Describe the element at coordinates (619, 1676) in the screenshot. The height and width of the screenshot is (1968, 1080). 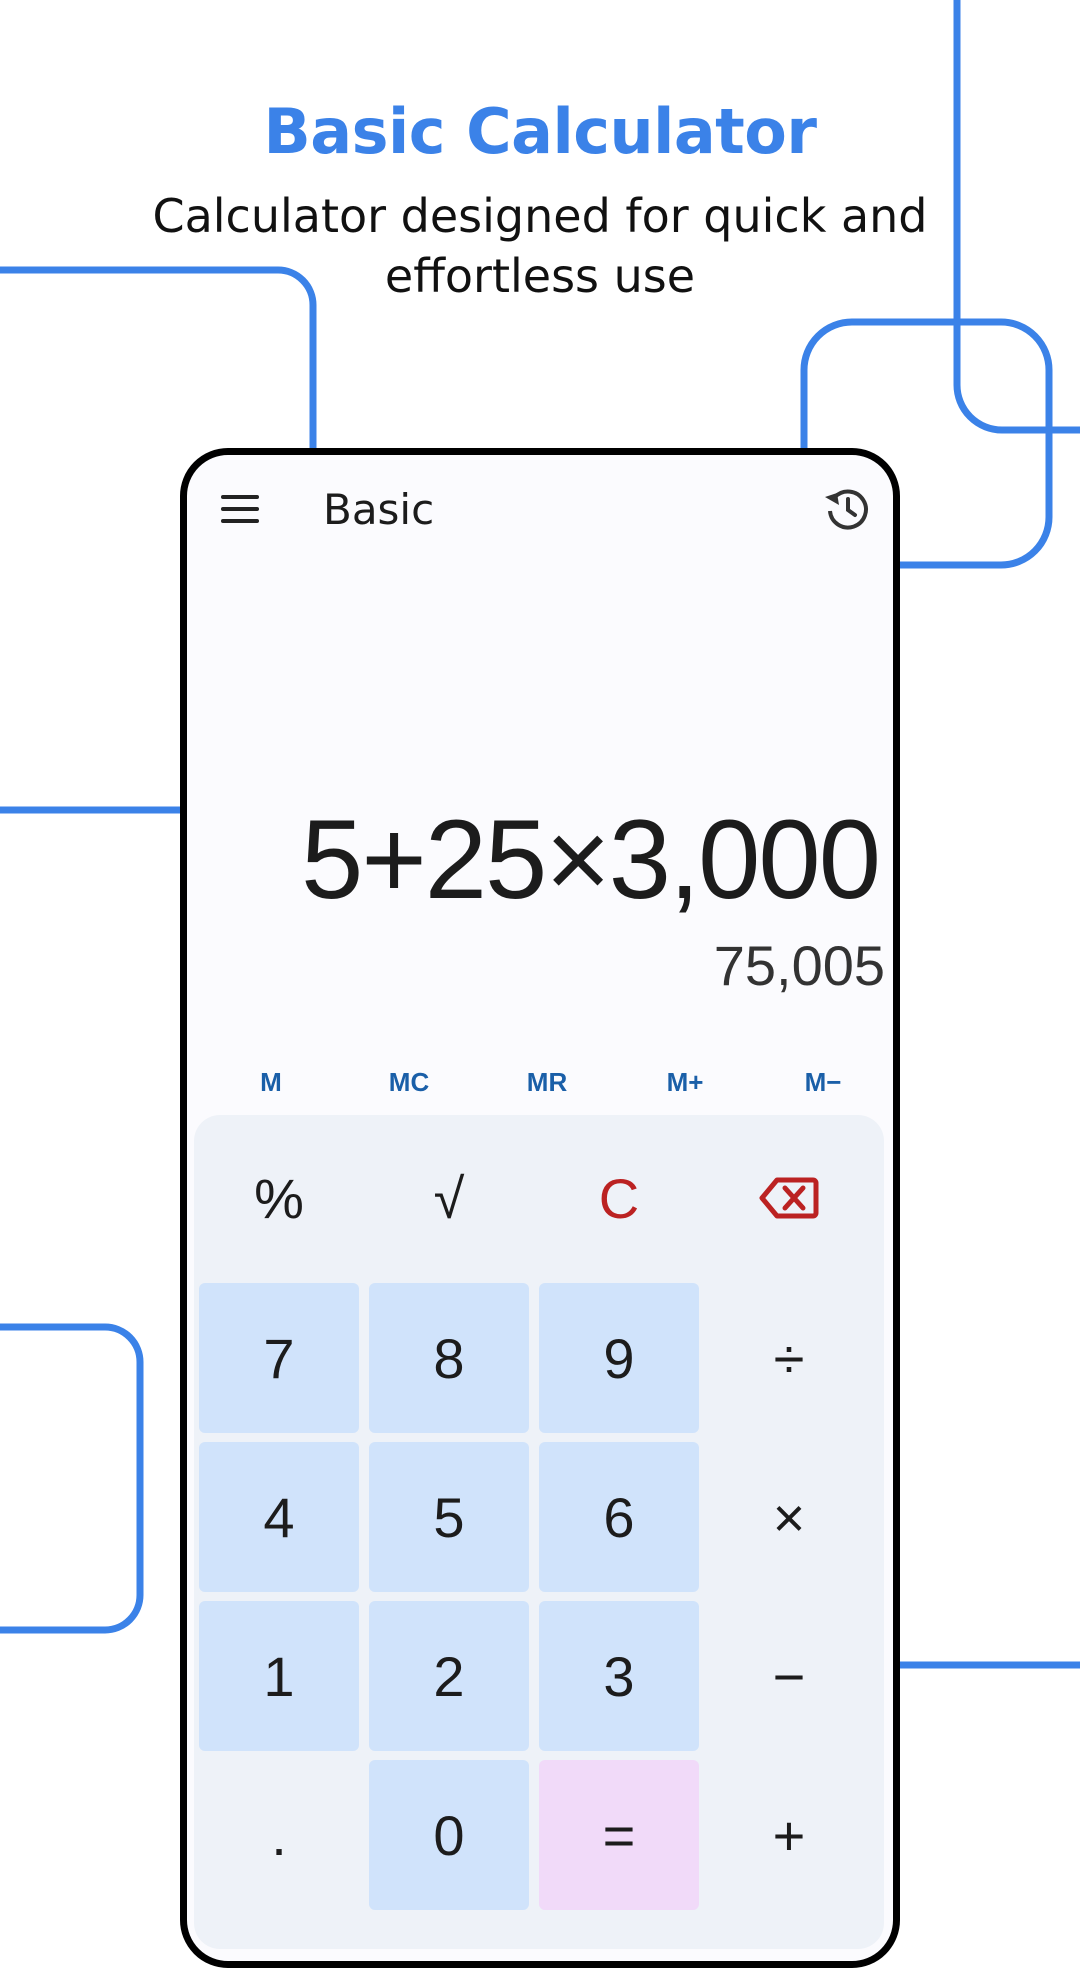
I see `digit-3-button: 3` at that location.